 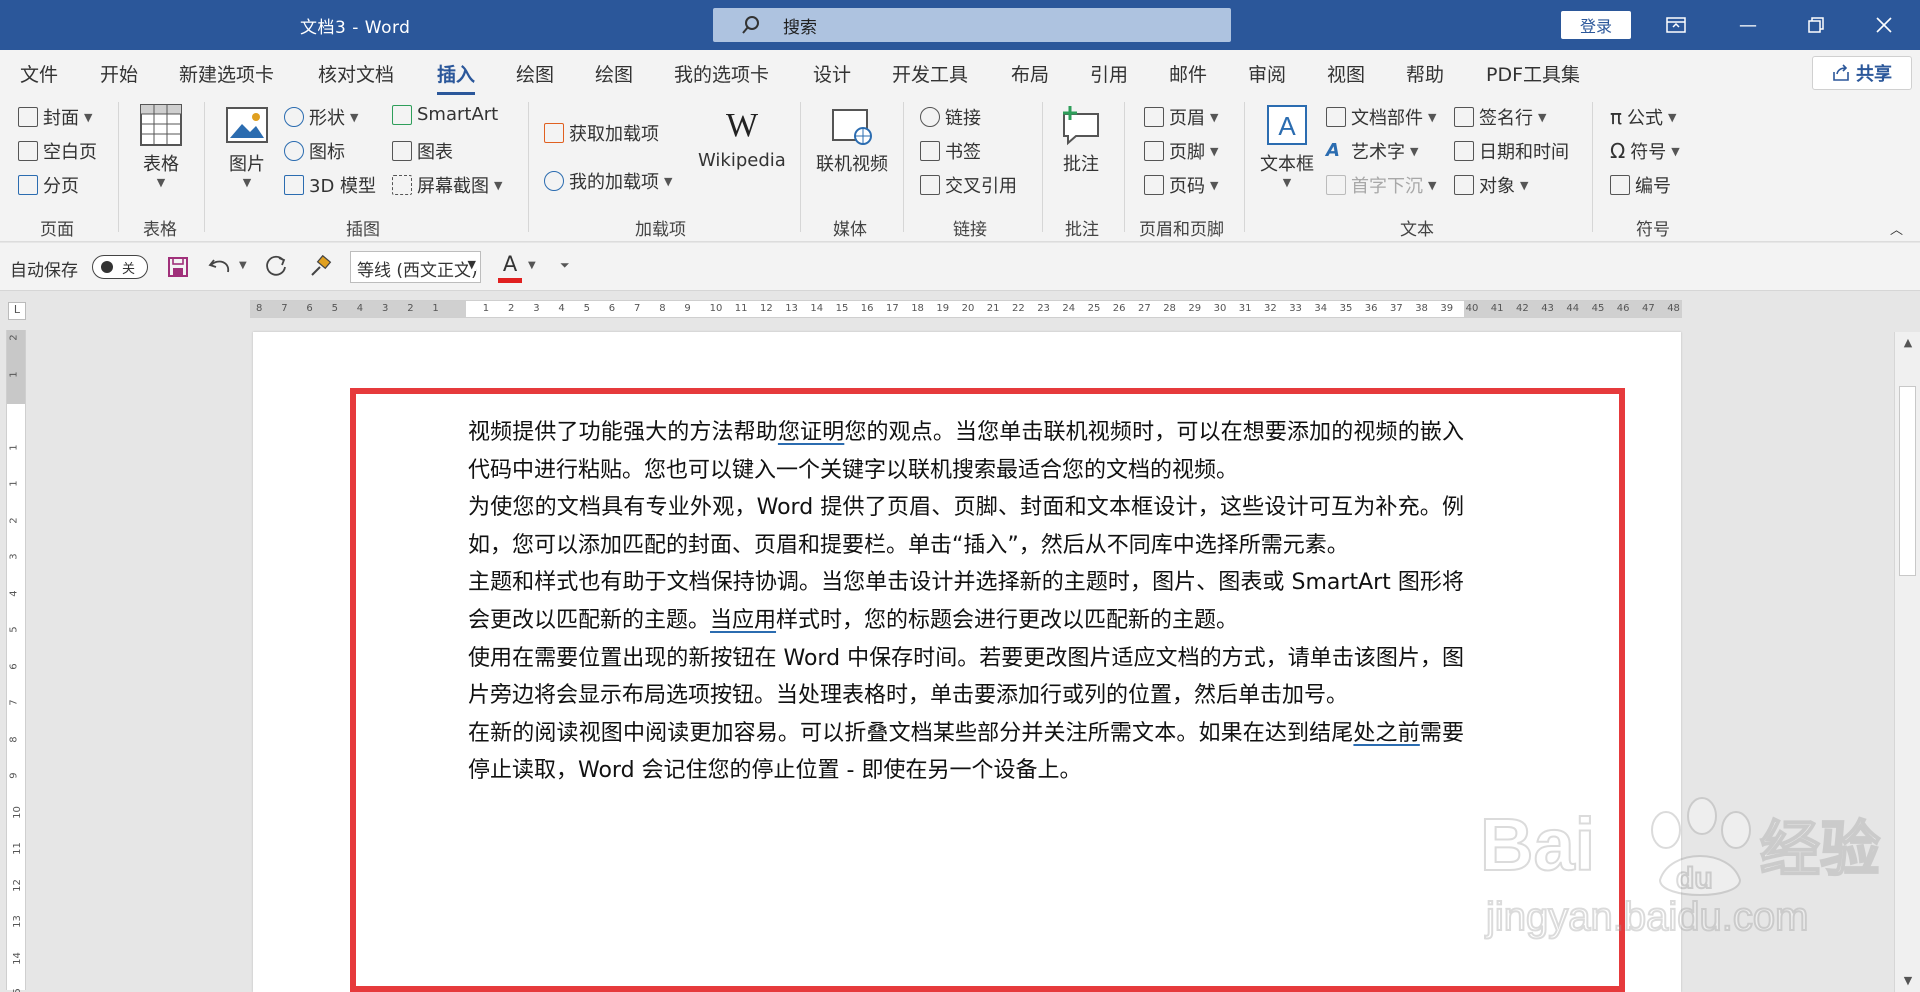 I want to click on comment-button: 批注, so click(x=1081, y=140).